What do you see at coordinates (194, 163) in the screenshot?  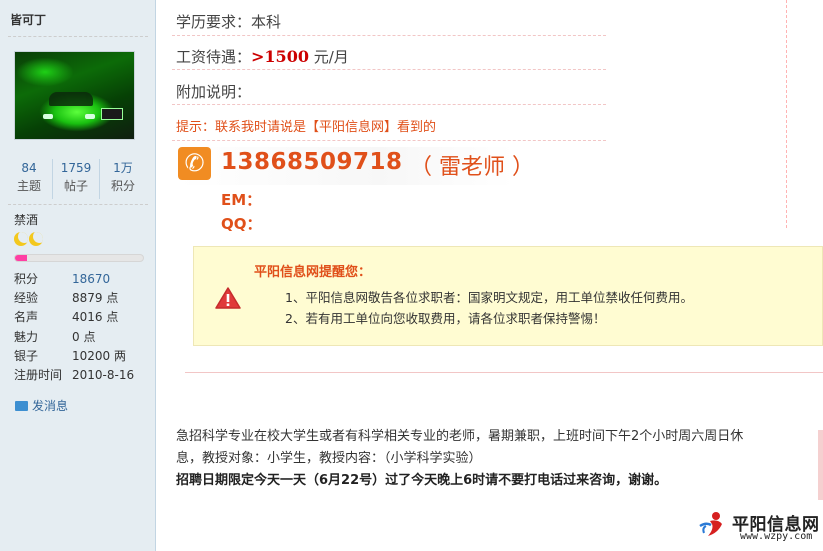 I see `phone-icon` at bounding box center [194, 163].